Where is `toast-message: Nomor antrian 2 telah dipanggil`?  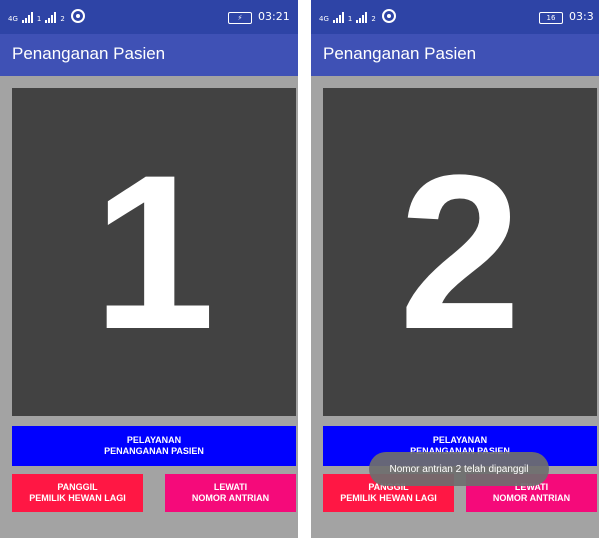 toast-message: Nomor antrian 2 telah dipanggil is located at coordinates (459, 469).